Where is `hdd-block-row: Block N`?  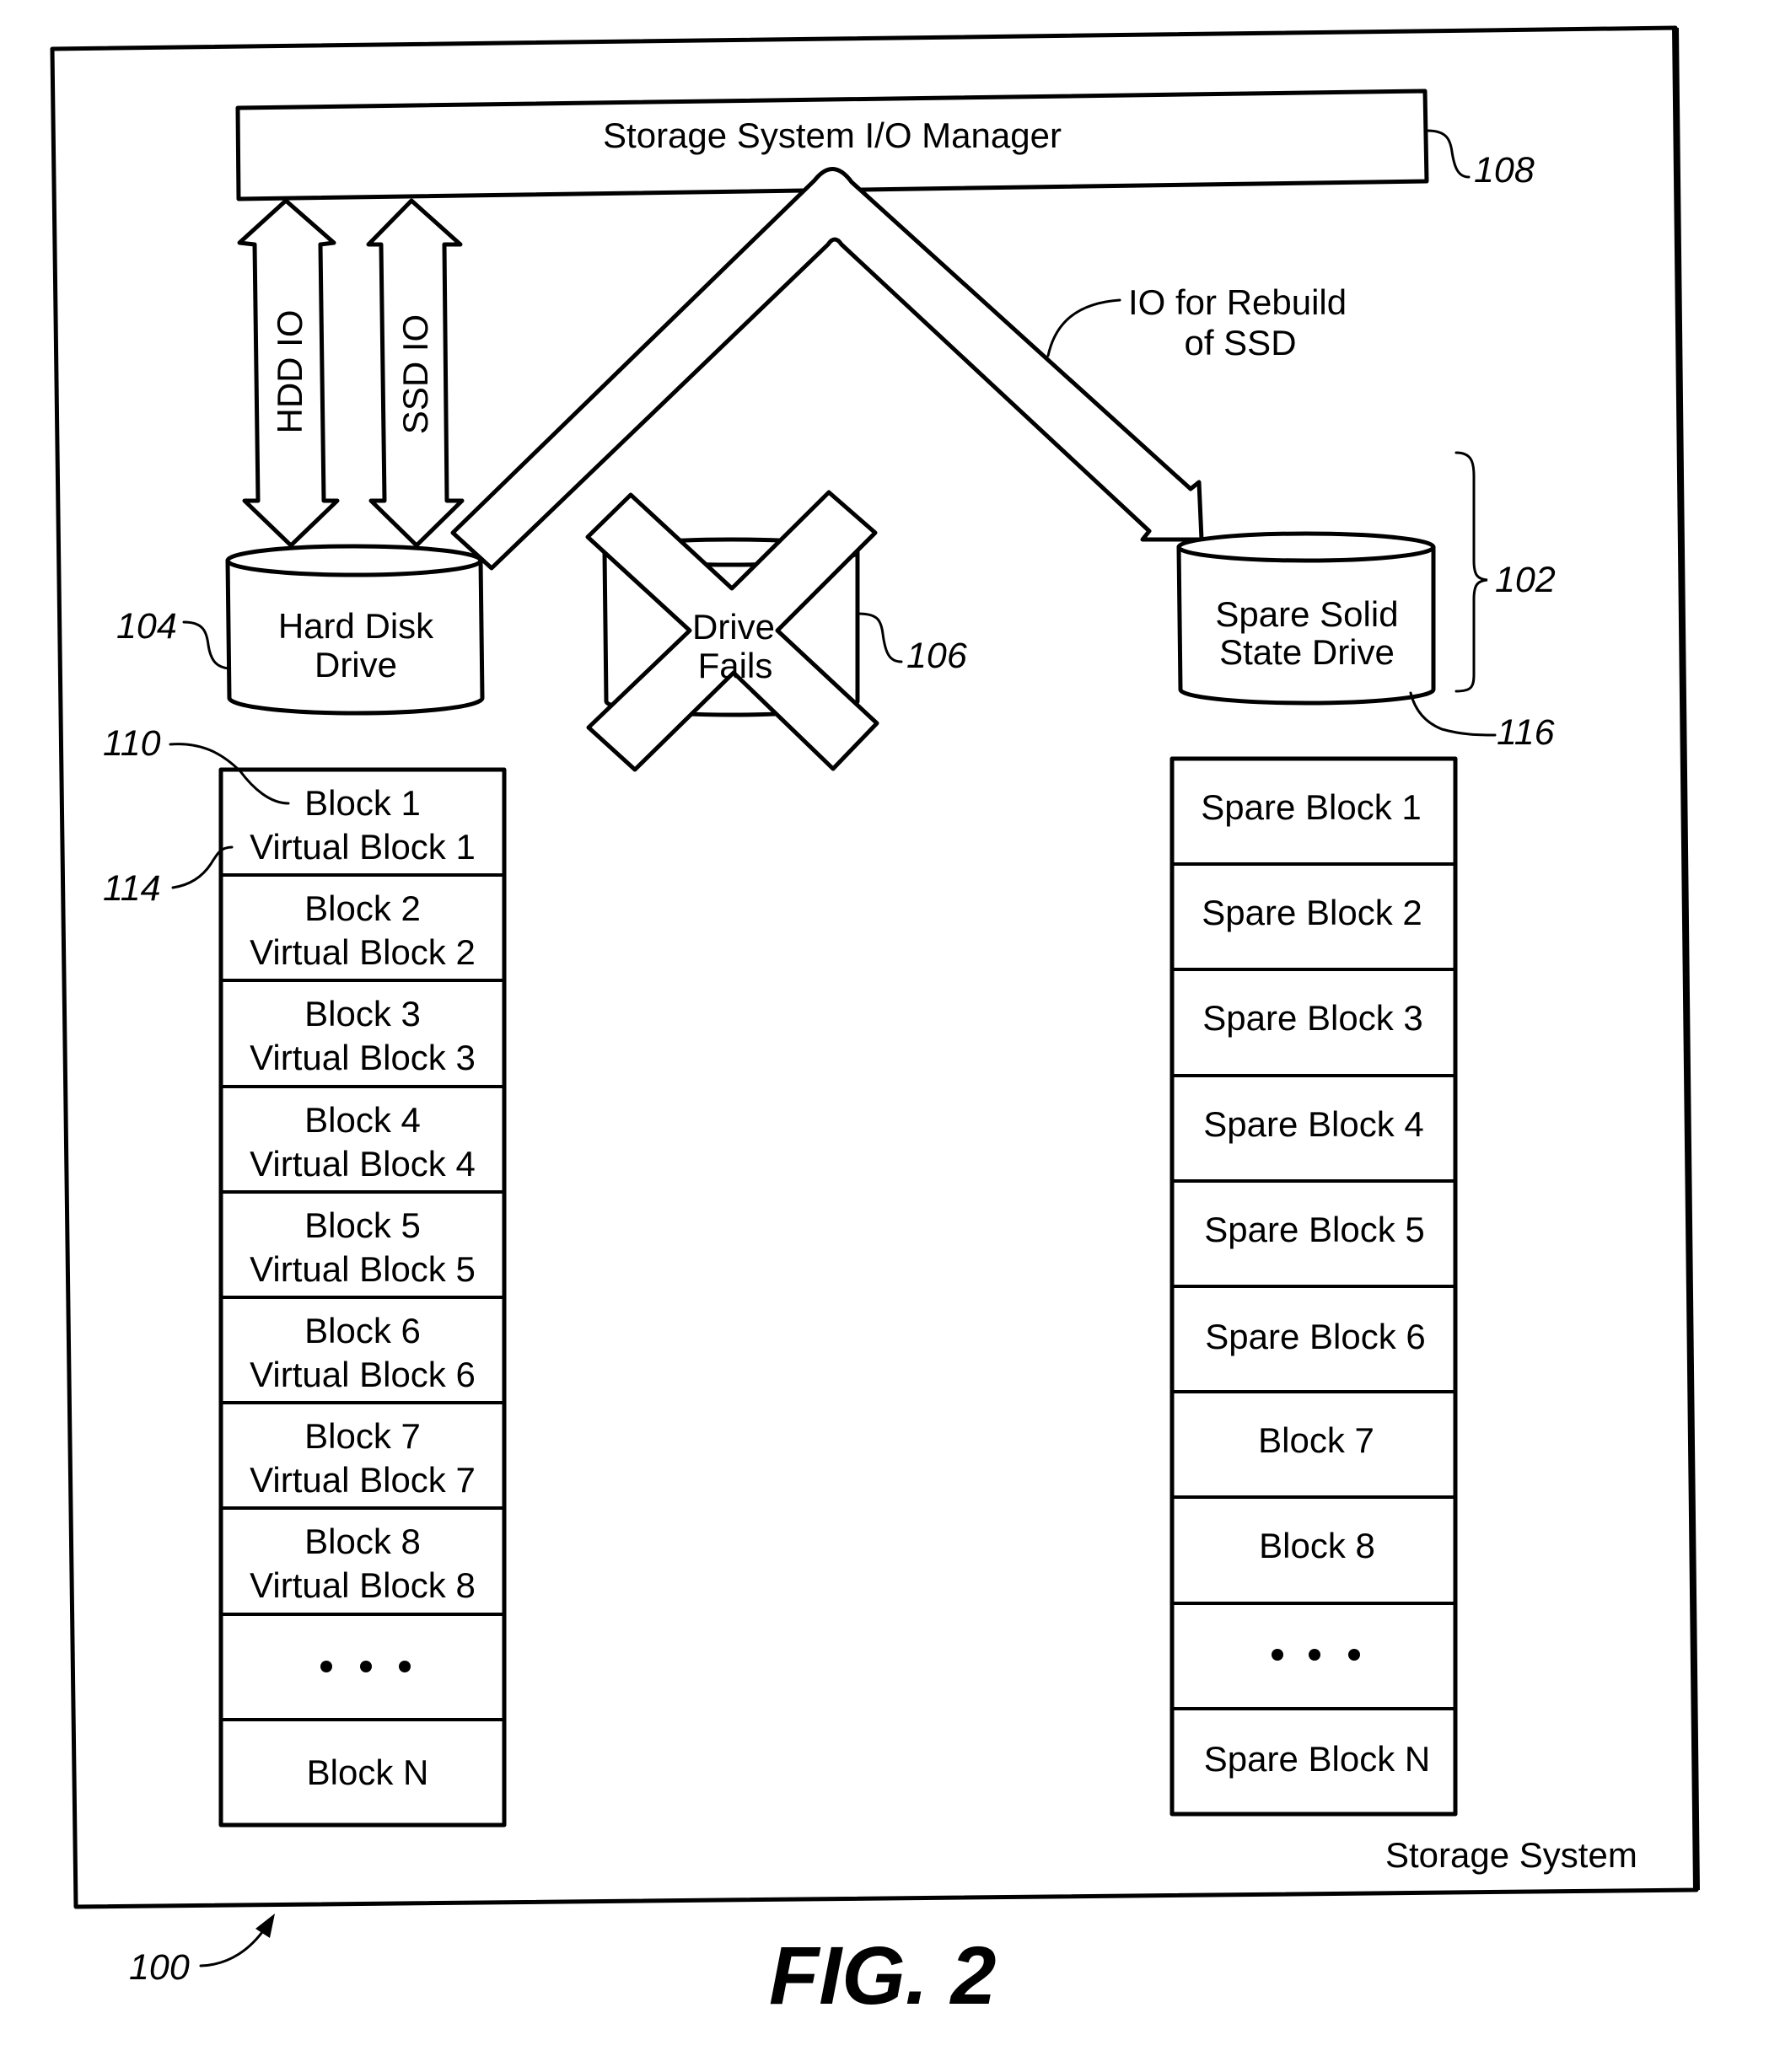 hdd-block-row: Block N is located at coordinates (368, 1773).